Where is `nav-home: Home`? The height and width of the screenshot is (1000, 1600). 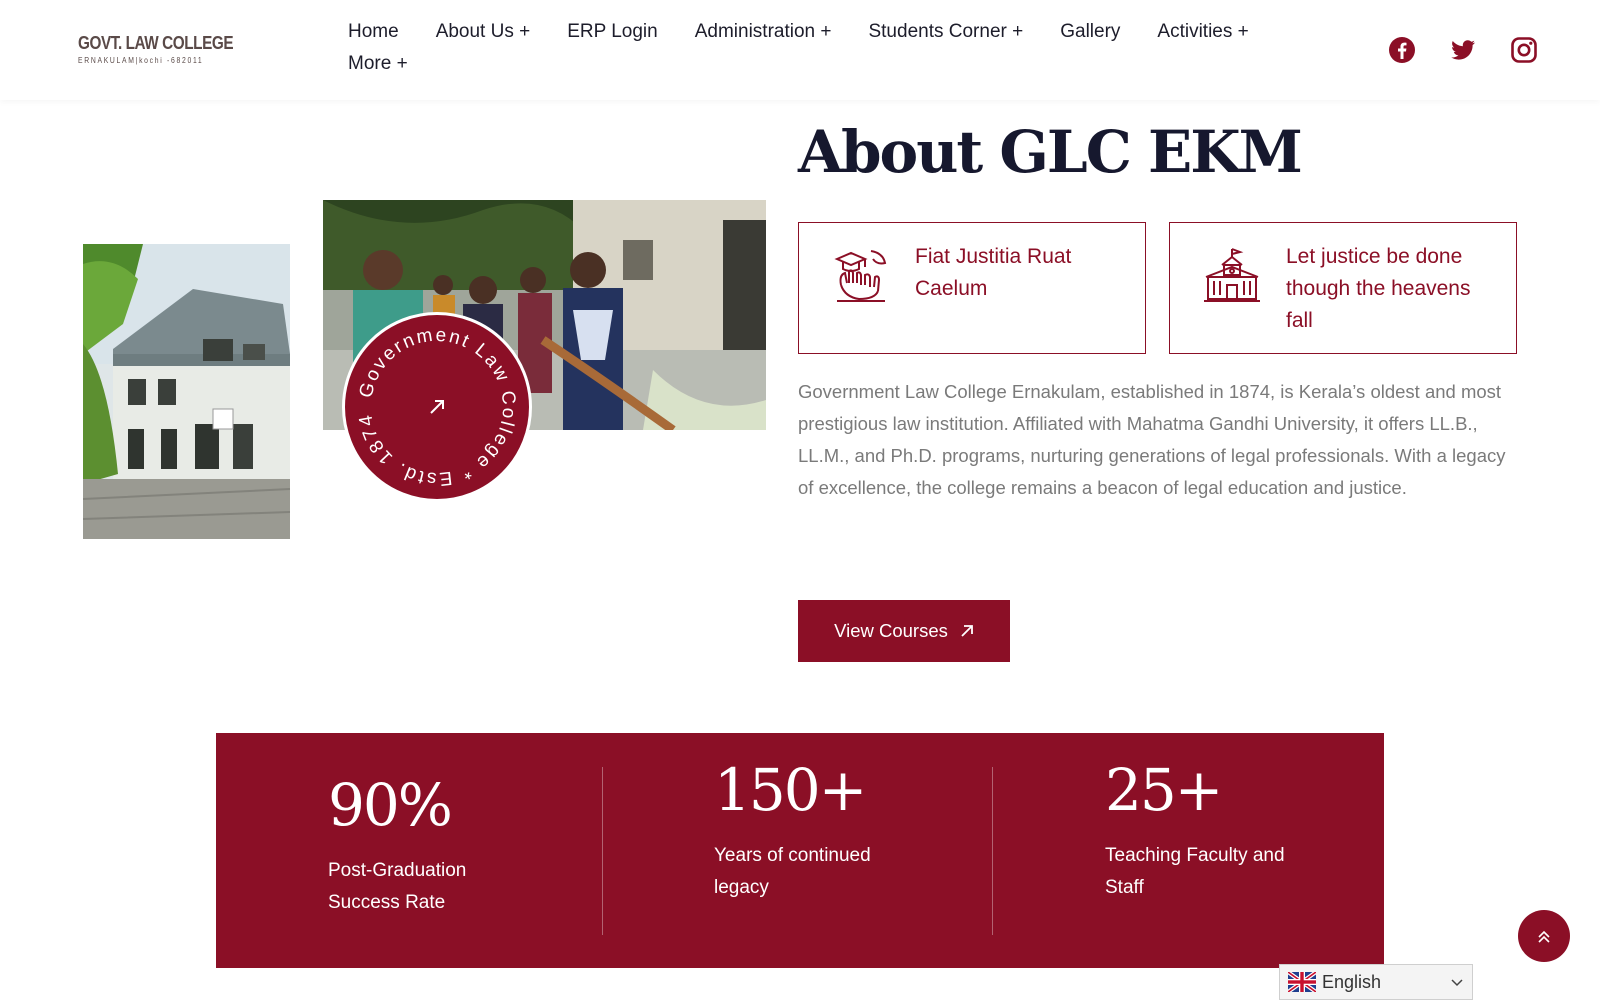 nav-home: Home is located at coordinates (373, 32).